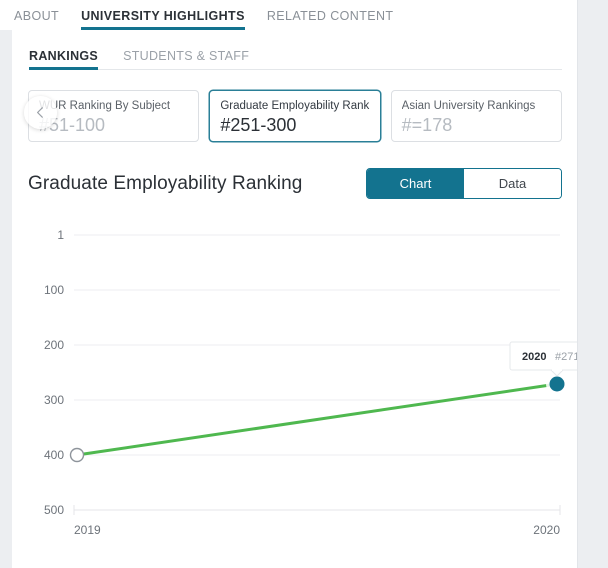 Image resolution: width=608 pixels, height=568 pixels. Describe the element at coordinates (534, 357) in the screenshot. I see `tooltip-year: 2020` at that location.